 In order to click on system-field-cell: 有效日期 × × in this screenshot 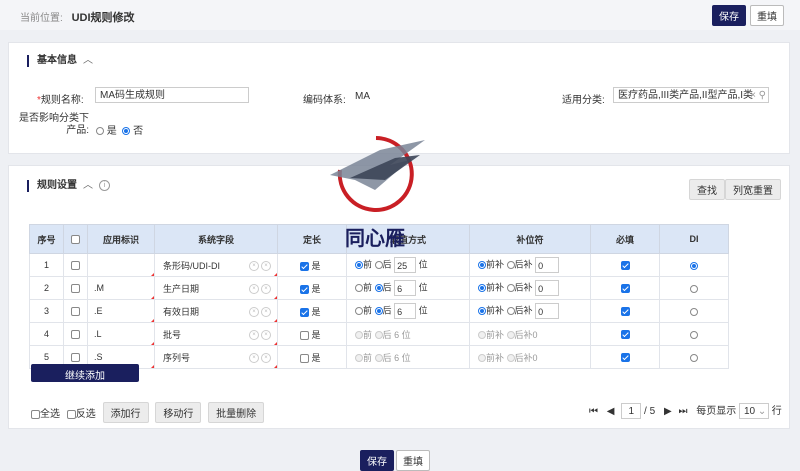, I will do `click(216, 311)`.